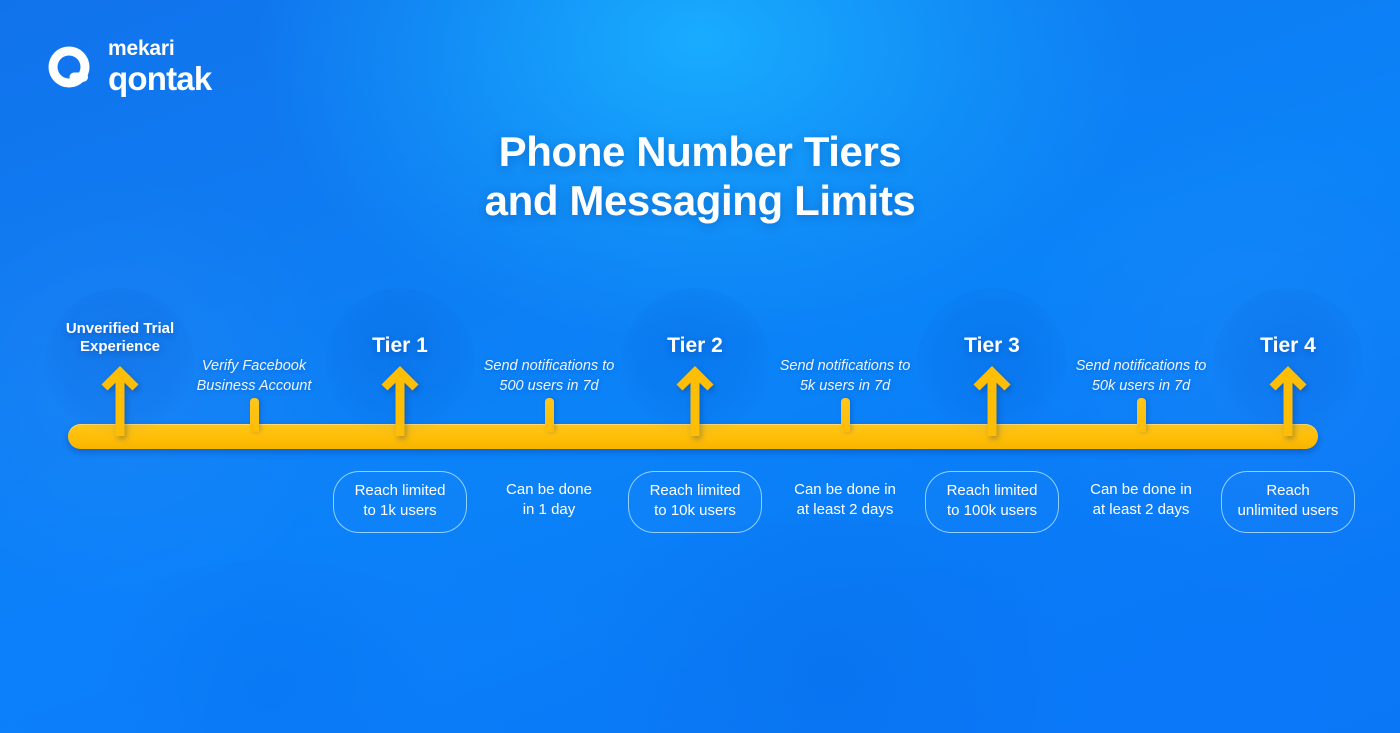 The width and height of the screenshot is (1400, 733). What do you see at coordinates (845, 510) in the screenshot?
I see `transition-duration-tier-2-to-3-line2: at least 2 days` at bounding box center [845, 510].